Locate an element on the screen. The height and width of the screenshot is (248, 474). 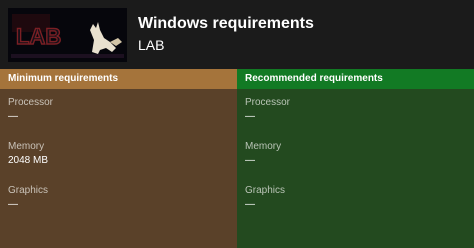
requirement-value: 2048 MB is located at coordinates (28, 160).